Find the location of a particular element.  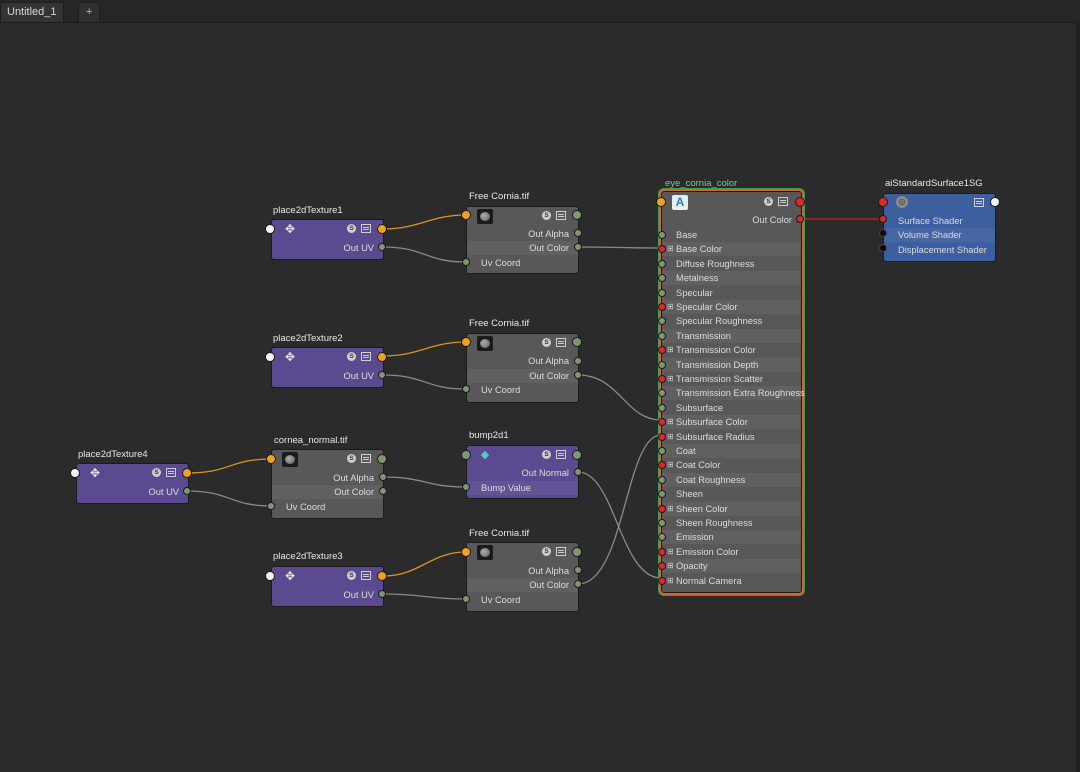

volume-shader-port is located at coordinates (883, 233).